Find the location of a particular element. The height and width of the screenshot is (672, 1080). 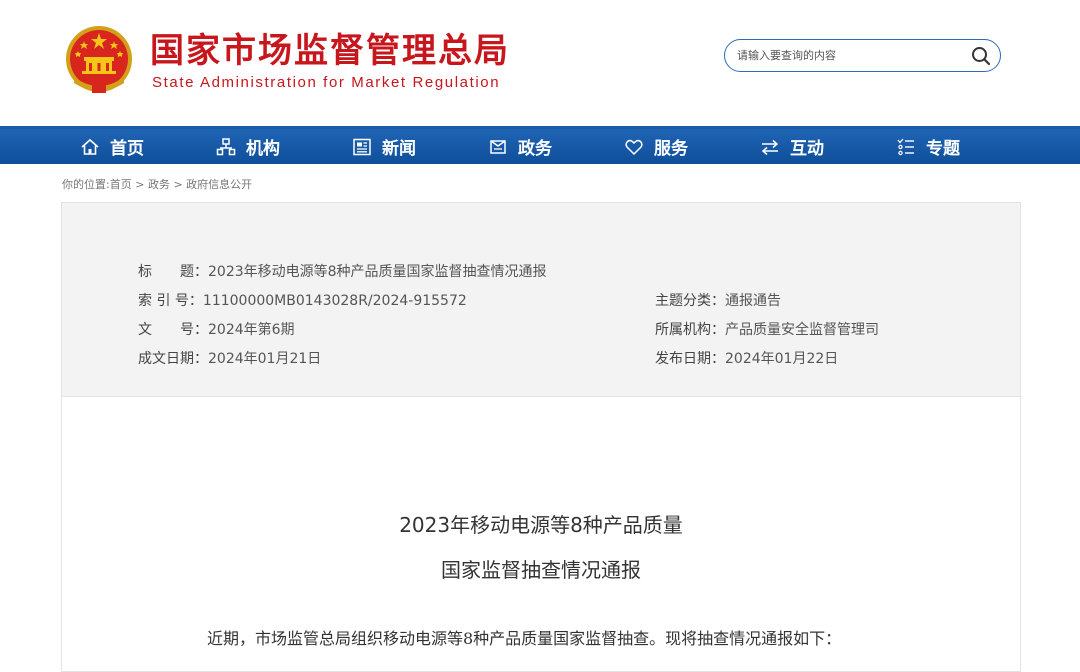

government-affairs-icon is located at coordinates (498, 146).